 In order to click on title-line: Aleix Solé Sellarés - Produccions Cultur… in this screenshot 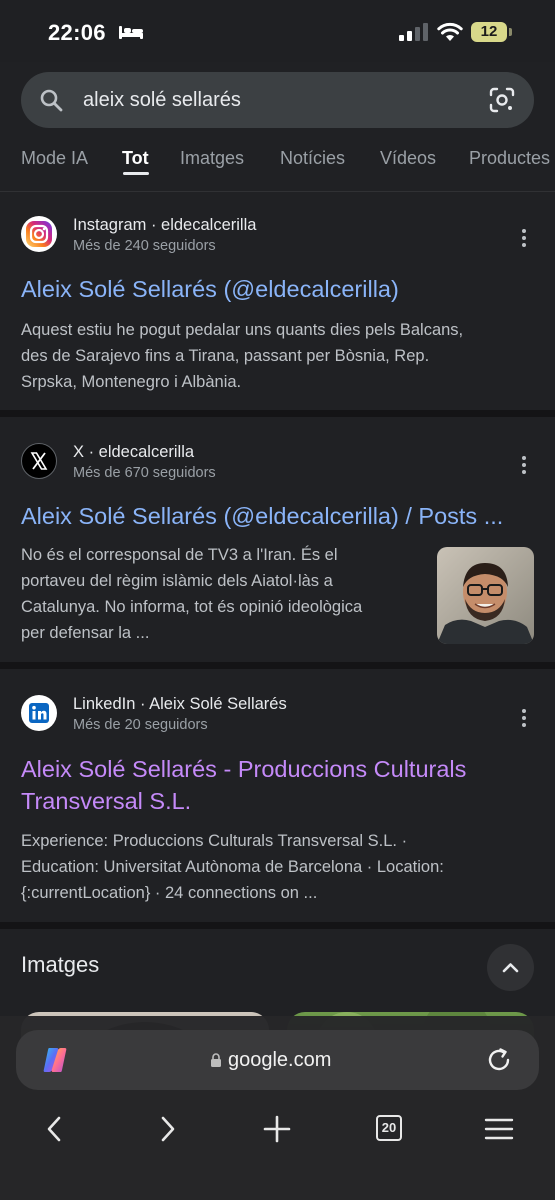, I will do `click(281, 769)`.